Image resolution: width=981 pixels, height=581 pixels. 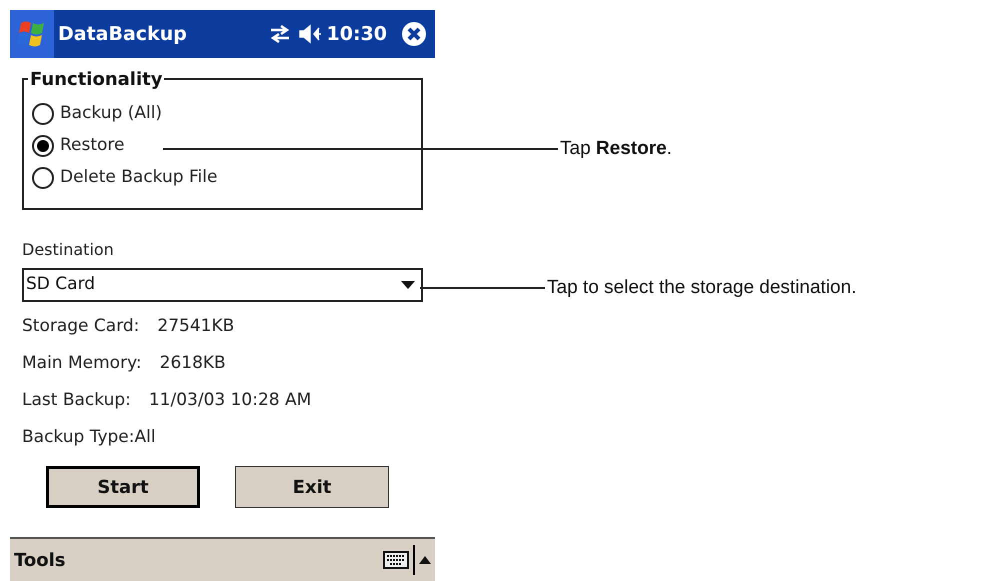 I want to click on destination-label: Destination, so click(x=68, y=250).